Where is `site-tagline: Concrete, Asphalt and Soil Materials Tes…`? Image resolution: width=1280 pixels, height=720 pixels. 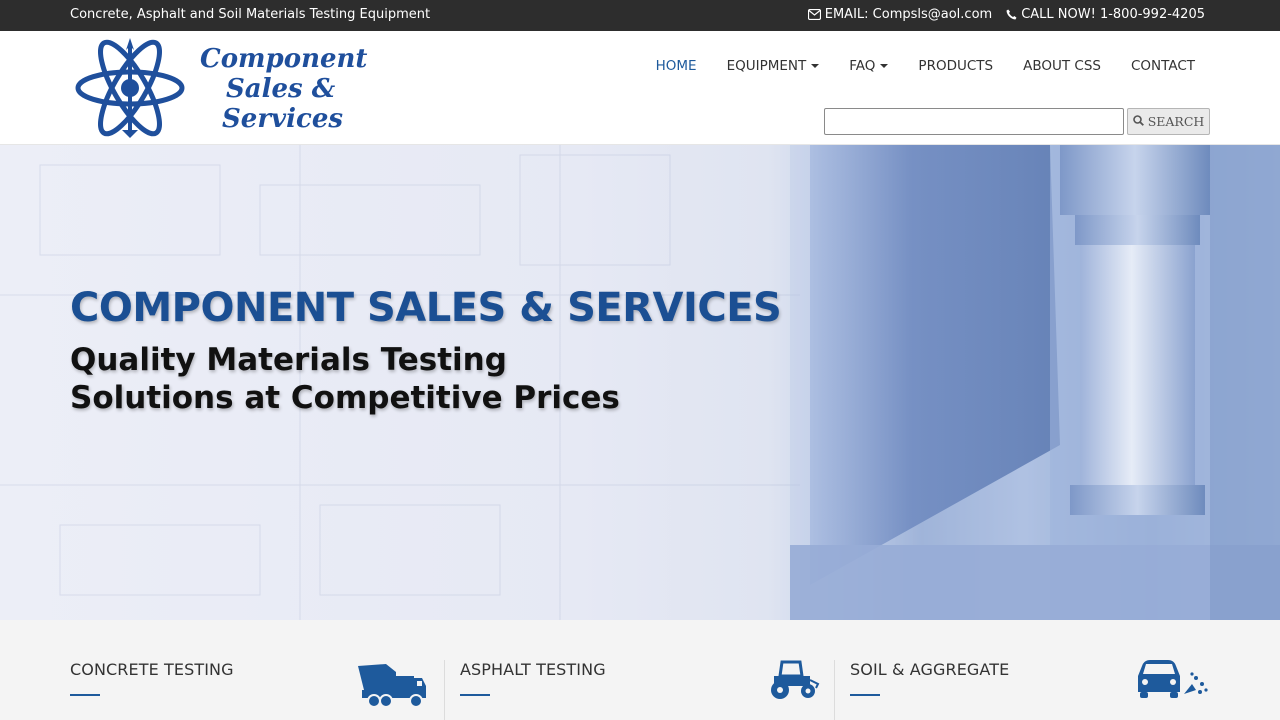 site-tagline: Concrete, Asphalt and Soil Materials Tes… is located at coordinates (250, 14).